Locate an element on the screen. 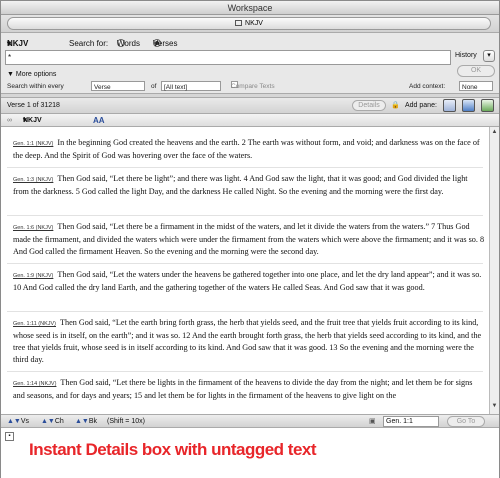 The height and width of the screenshot is (478, 500). text-header: ∞ NKJV ▾ AA is located at coordinates (250, 120).